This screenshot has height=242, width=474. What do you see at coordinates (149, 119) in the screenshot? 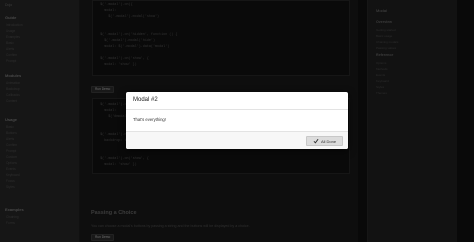
I see `modal-message: That's everything!` at bounding box center [149, 119].